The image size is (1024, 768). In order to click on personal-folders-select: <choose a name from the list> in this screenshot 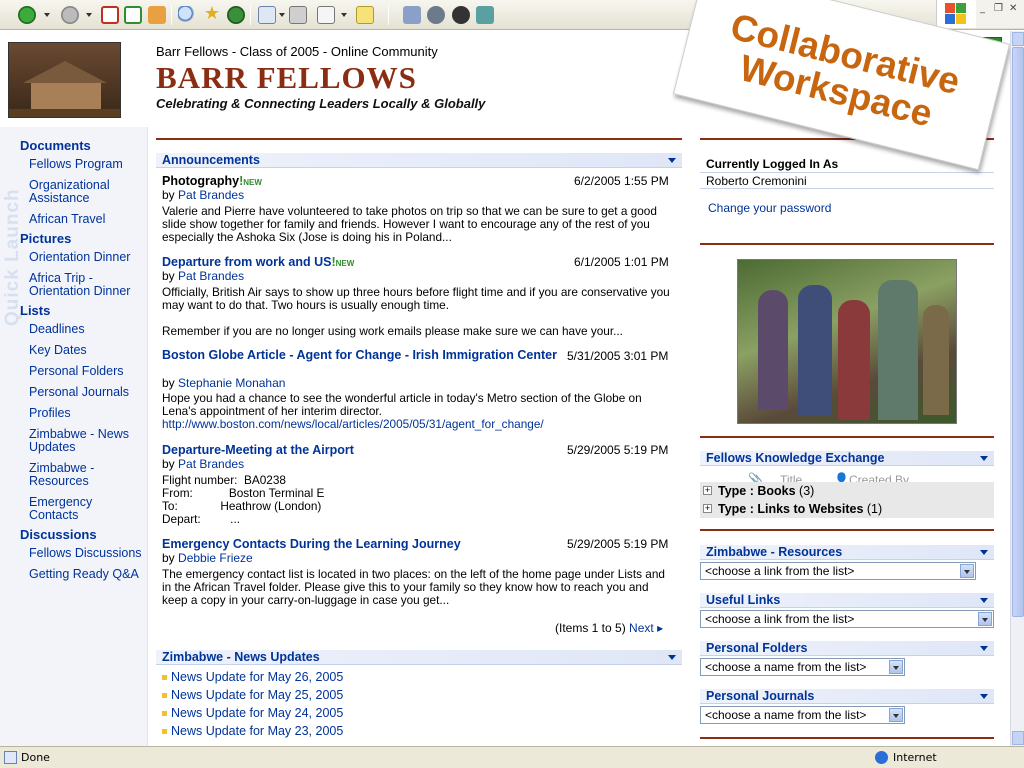, I will do `click(802, 667)`.